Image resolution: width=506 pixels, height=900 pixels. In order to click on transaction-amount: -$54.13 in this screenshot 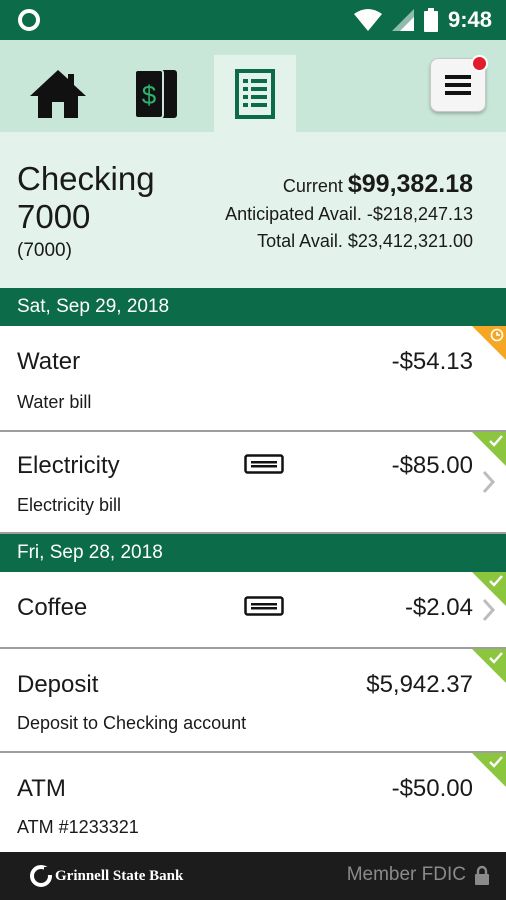, I will do `click(432, 361)`.